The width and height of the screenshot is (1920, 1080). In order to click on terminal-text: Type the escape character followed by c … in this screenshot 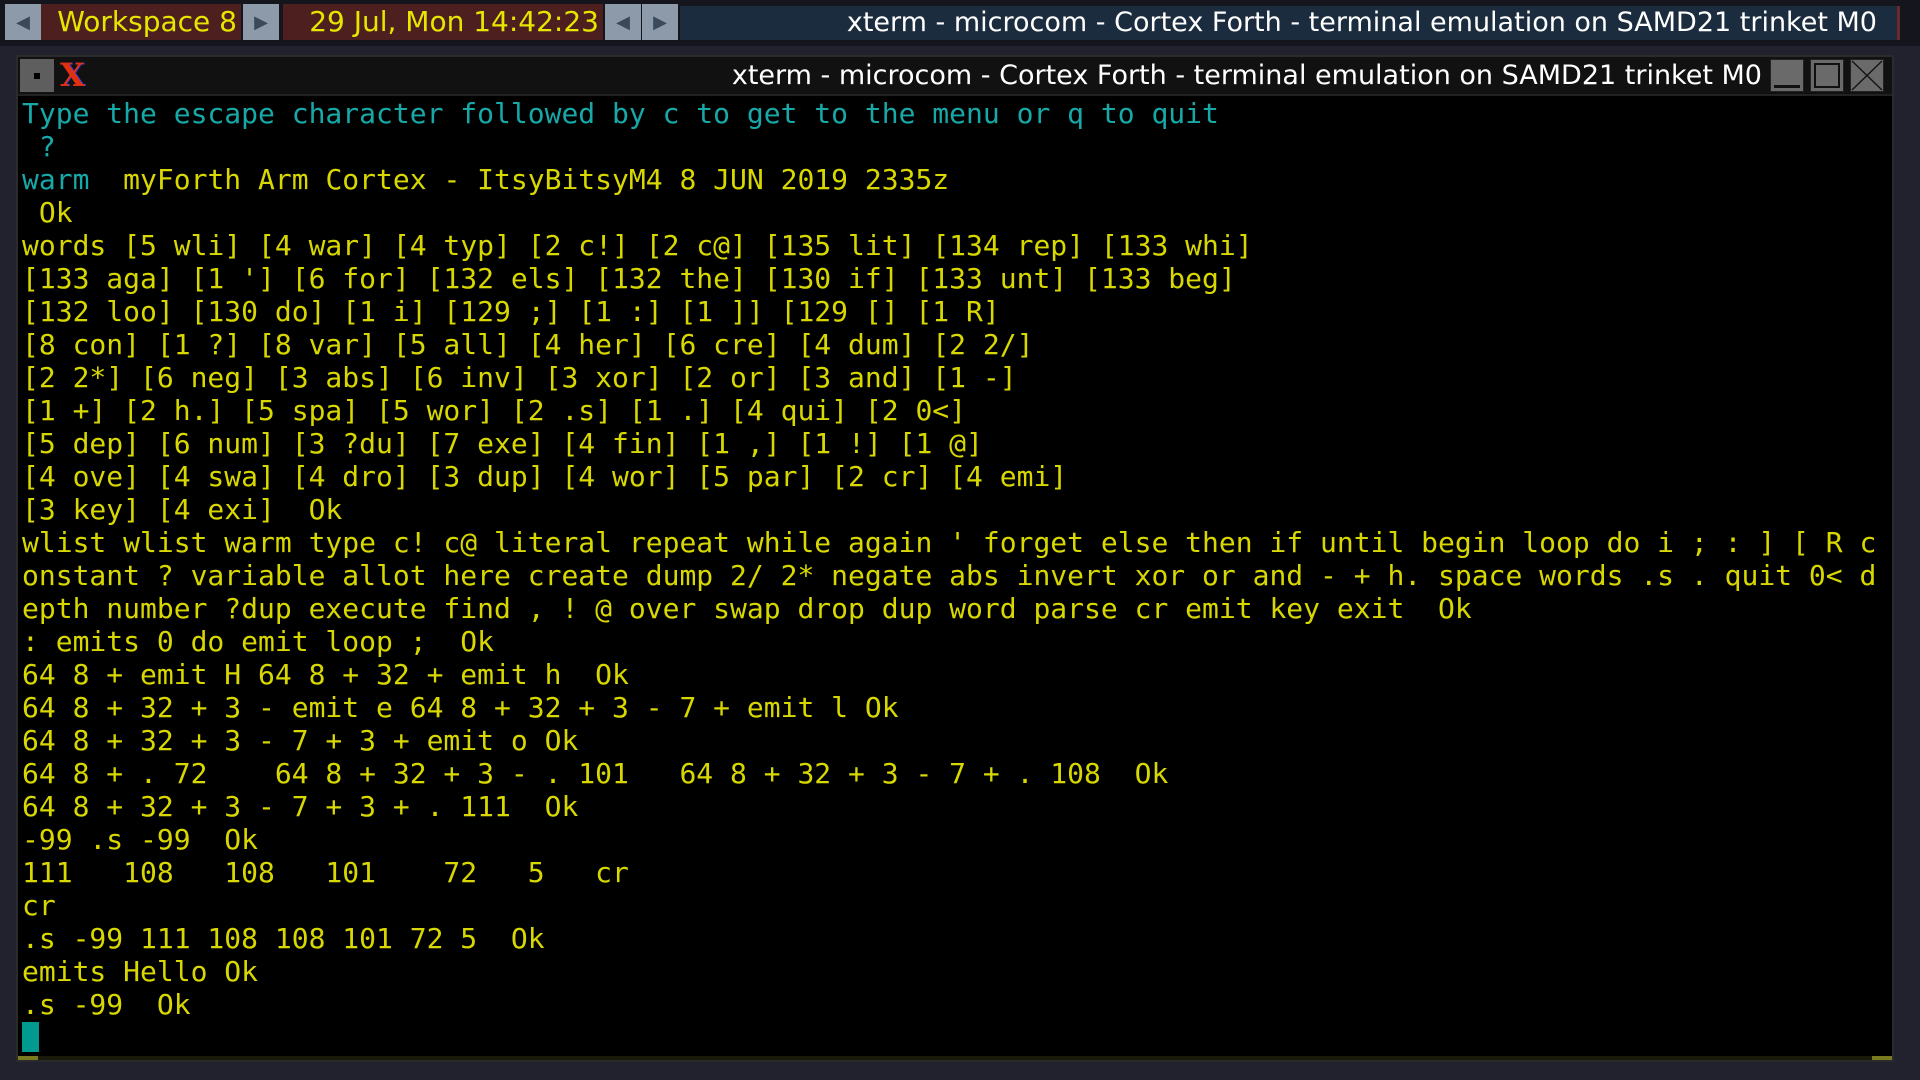, I will do `click(620, 113)`.